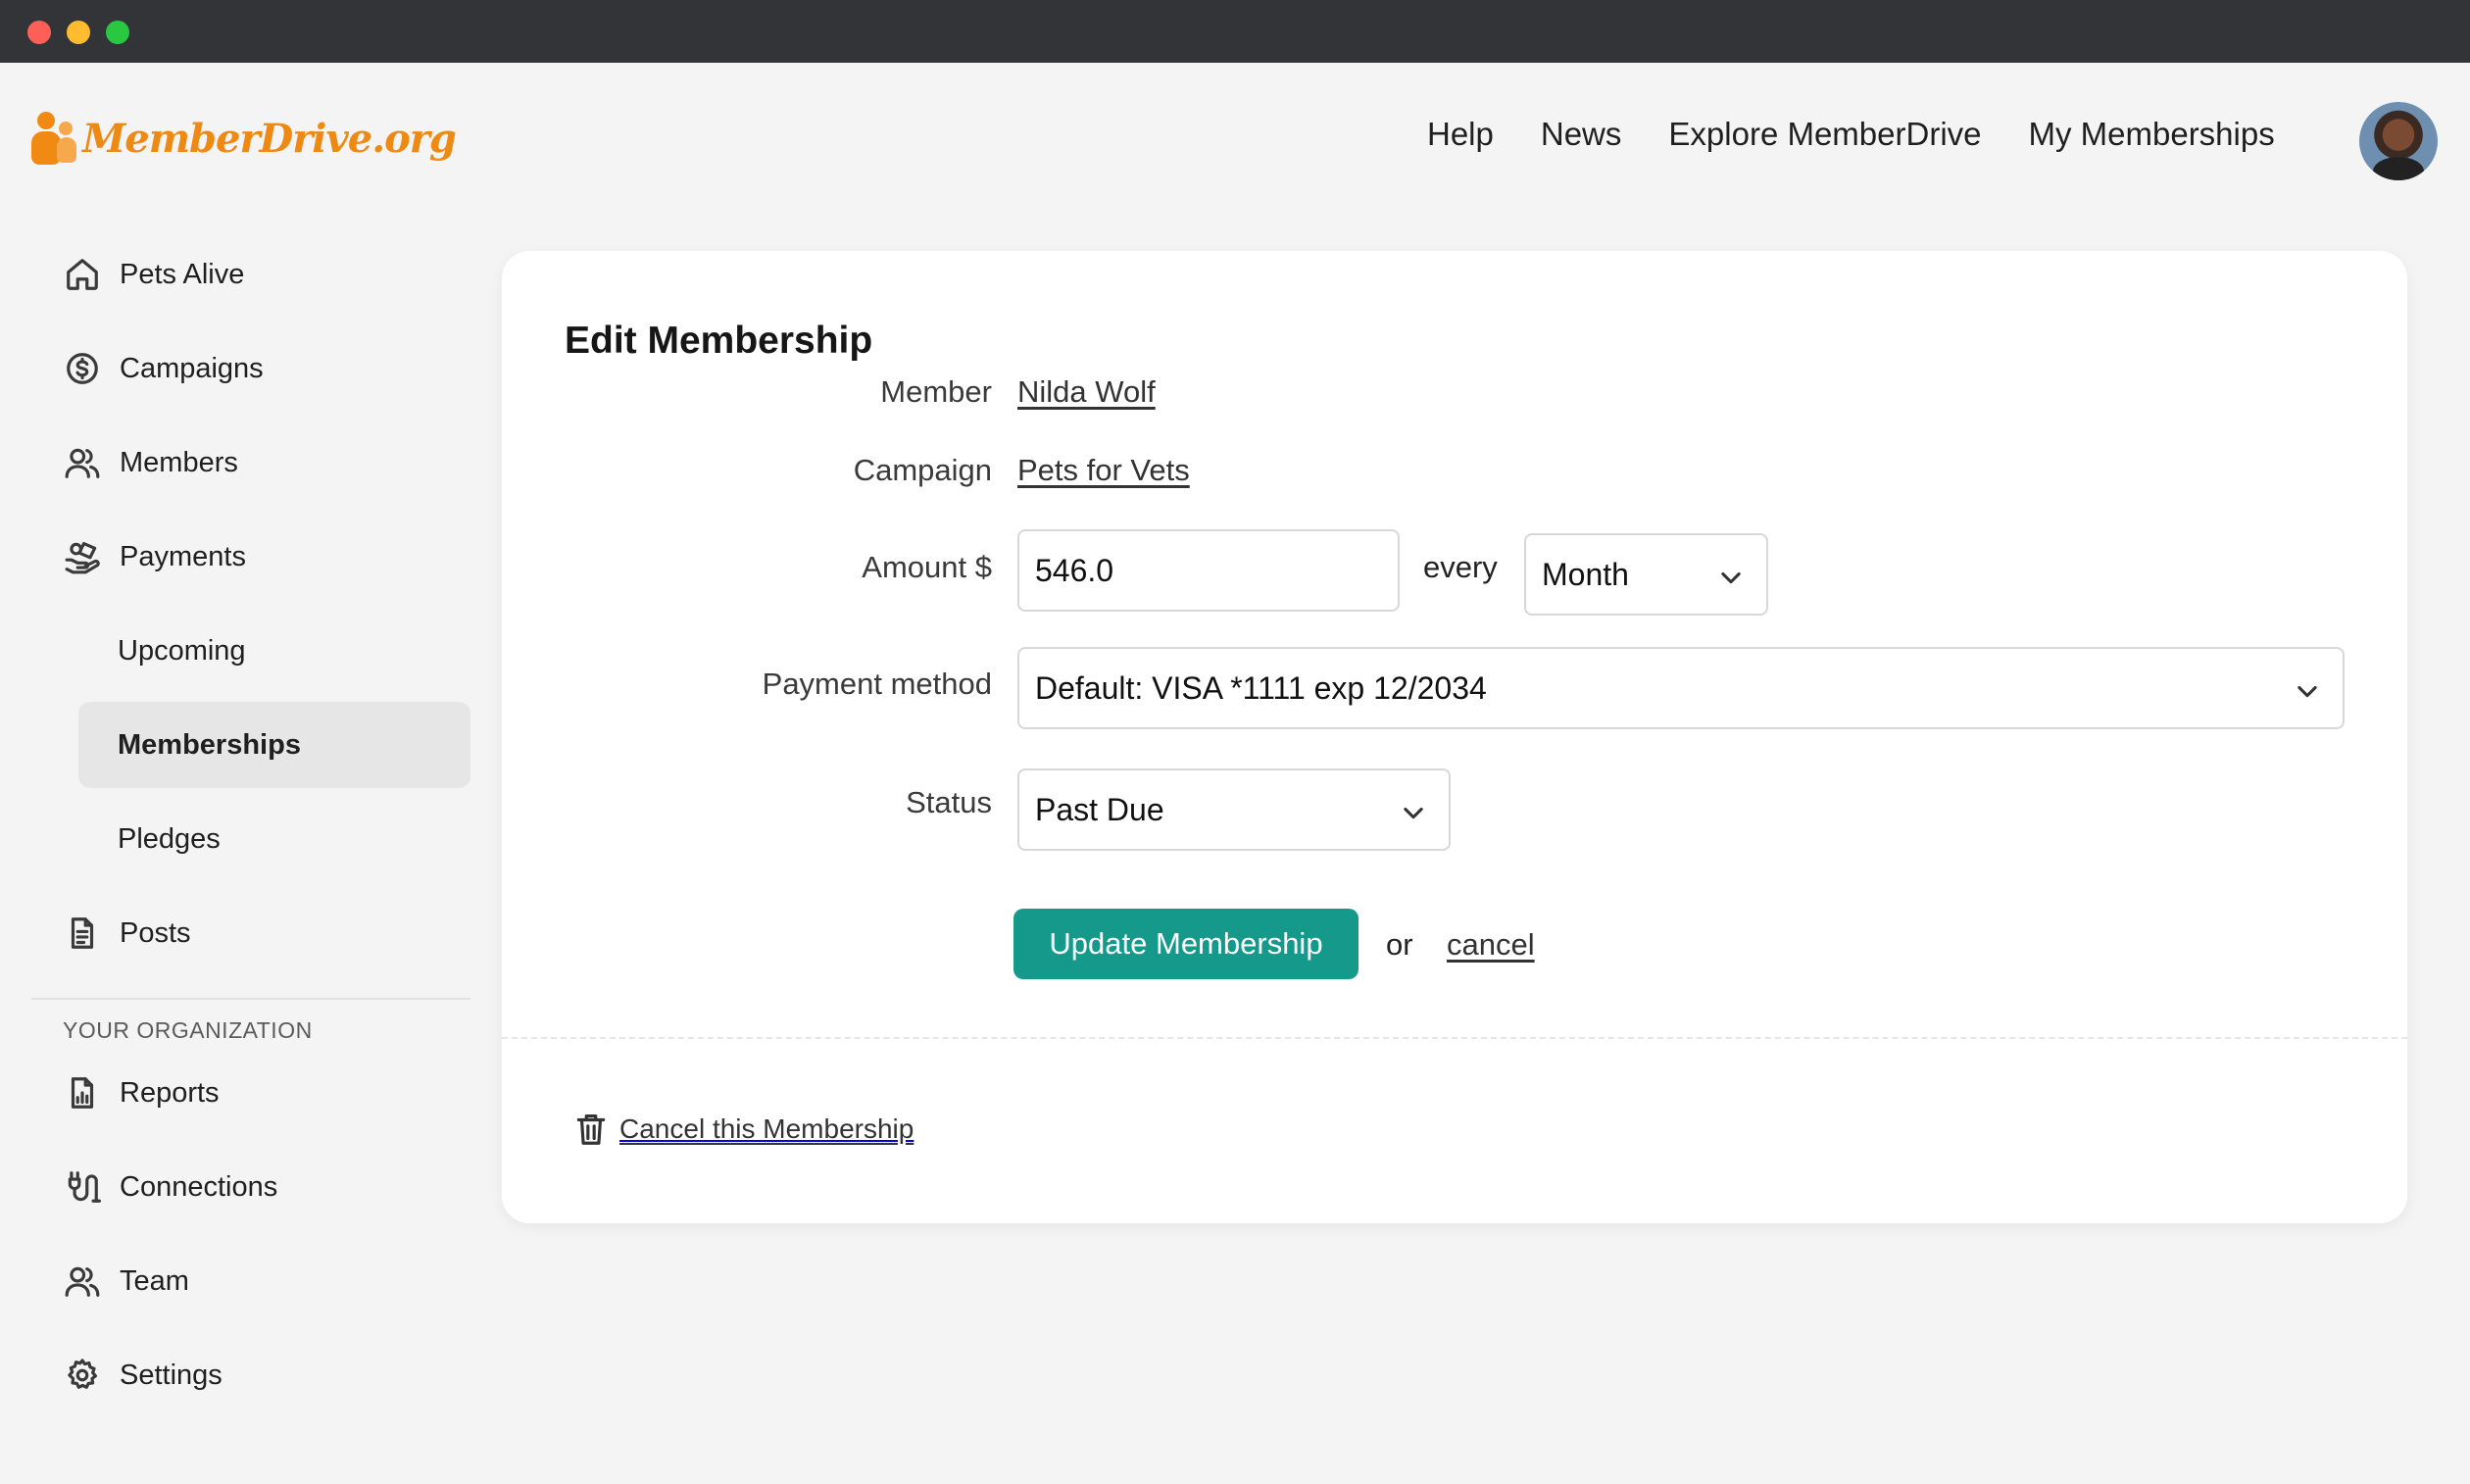 The width and height of the screenshot is (2470, 1484). What do you see at coordinates (1586, 574) in the screenshot?
I see `frequency-value: Month` at bounding box center [1586, 574].